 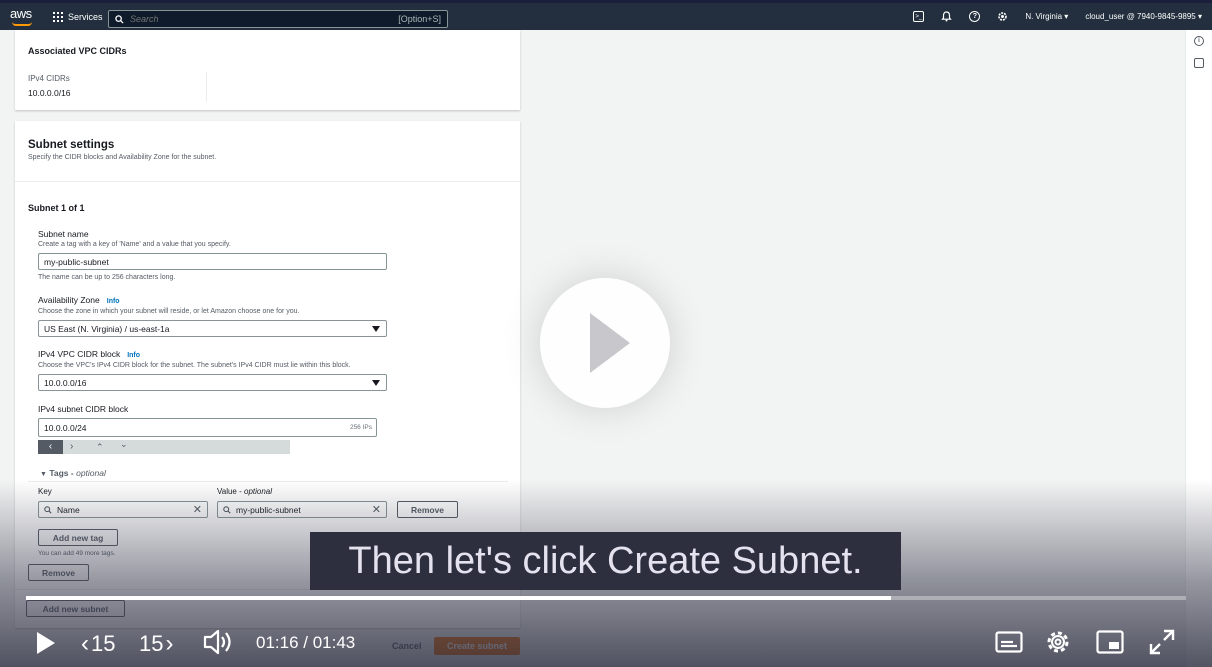 I want to click on subnet-heading: Subnet 1 of 1, so click(x=56, y=208).